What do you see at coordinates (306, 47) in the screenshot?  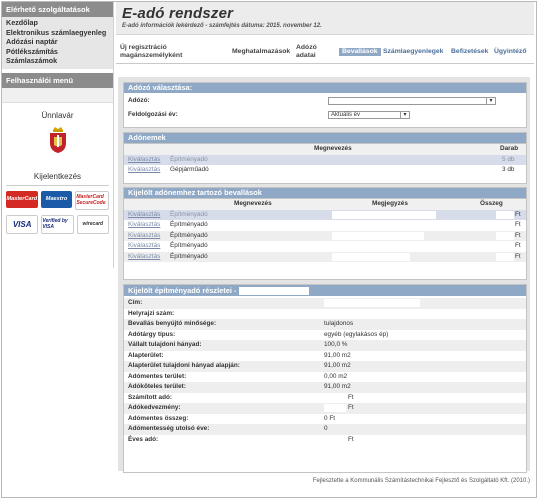 I see `nav-tax-data-line1: Adózó` at bounding box center [306, 47].